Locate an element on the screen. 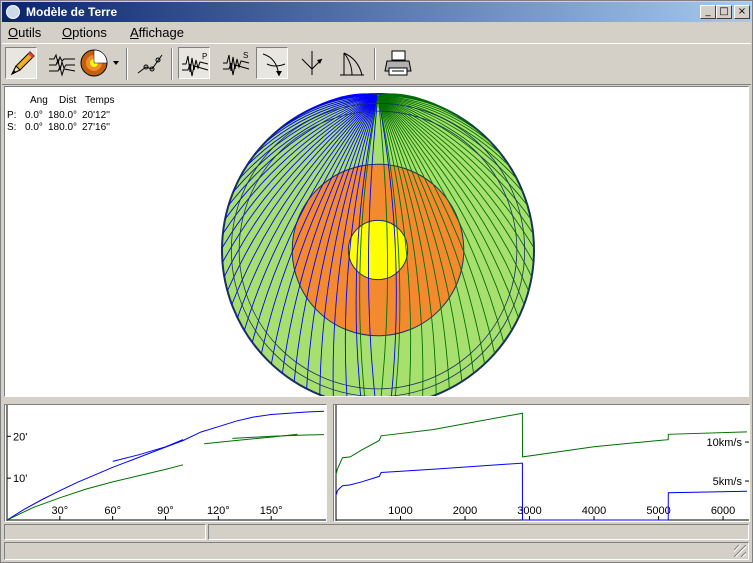  bottom-bar is located at coordinates (376, 551).